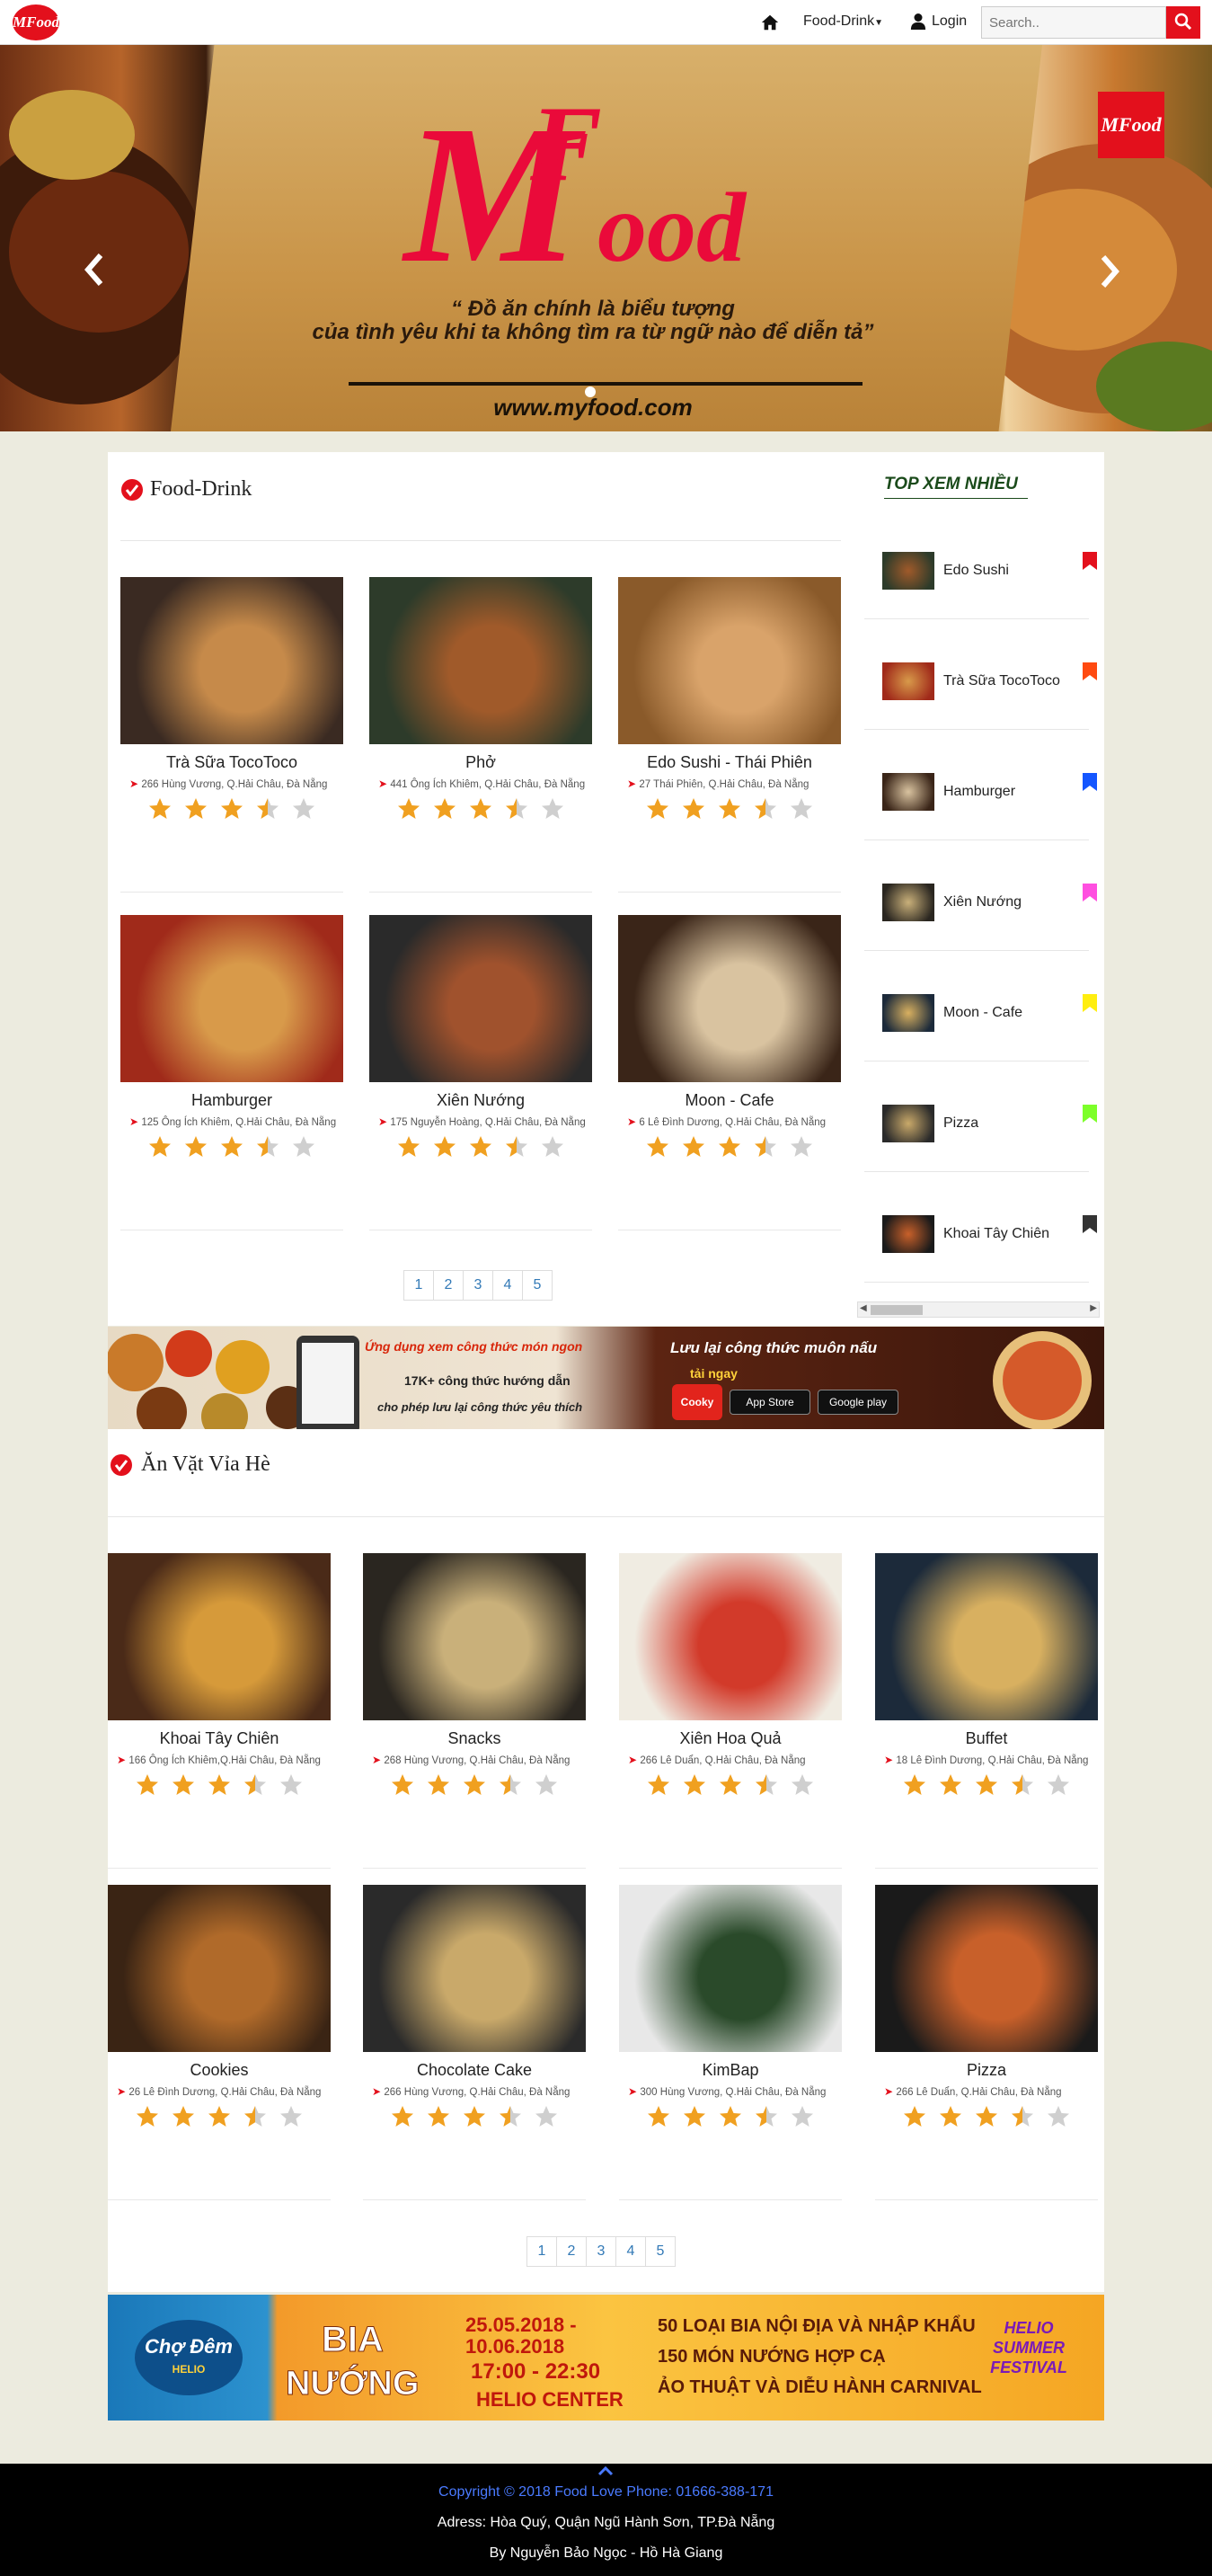 This screenshot has height=2576, width=1212. I want to click on top-views-item: Hamburger, so click(980, 785).